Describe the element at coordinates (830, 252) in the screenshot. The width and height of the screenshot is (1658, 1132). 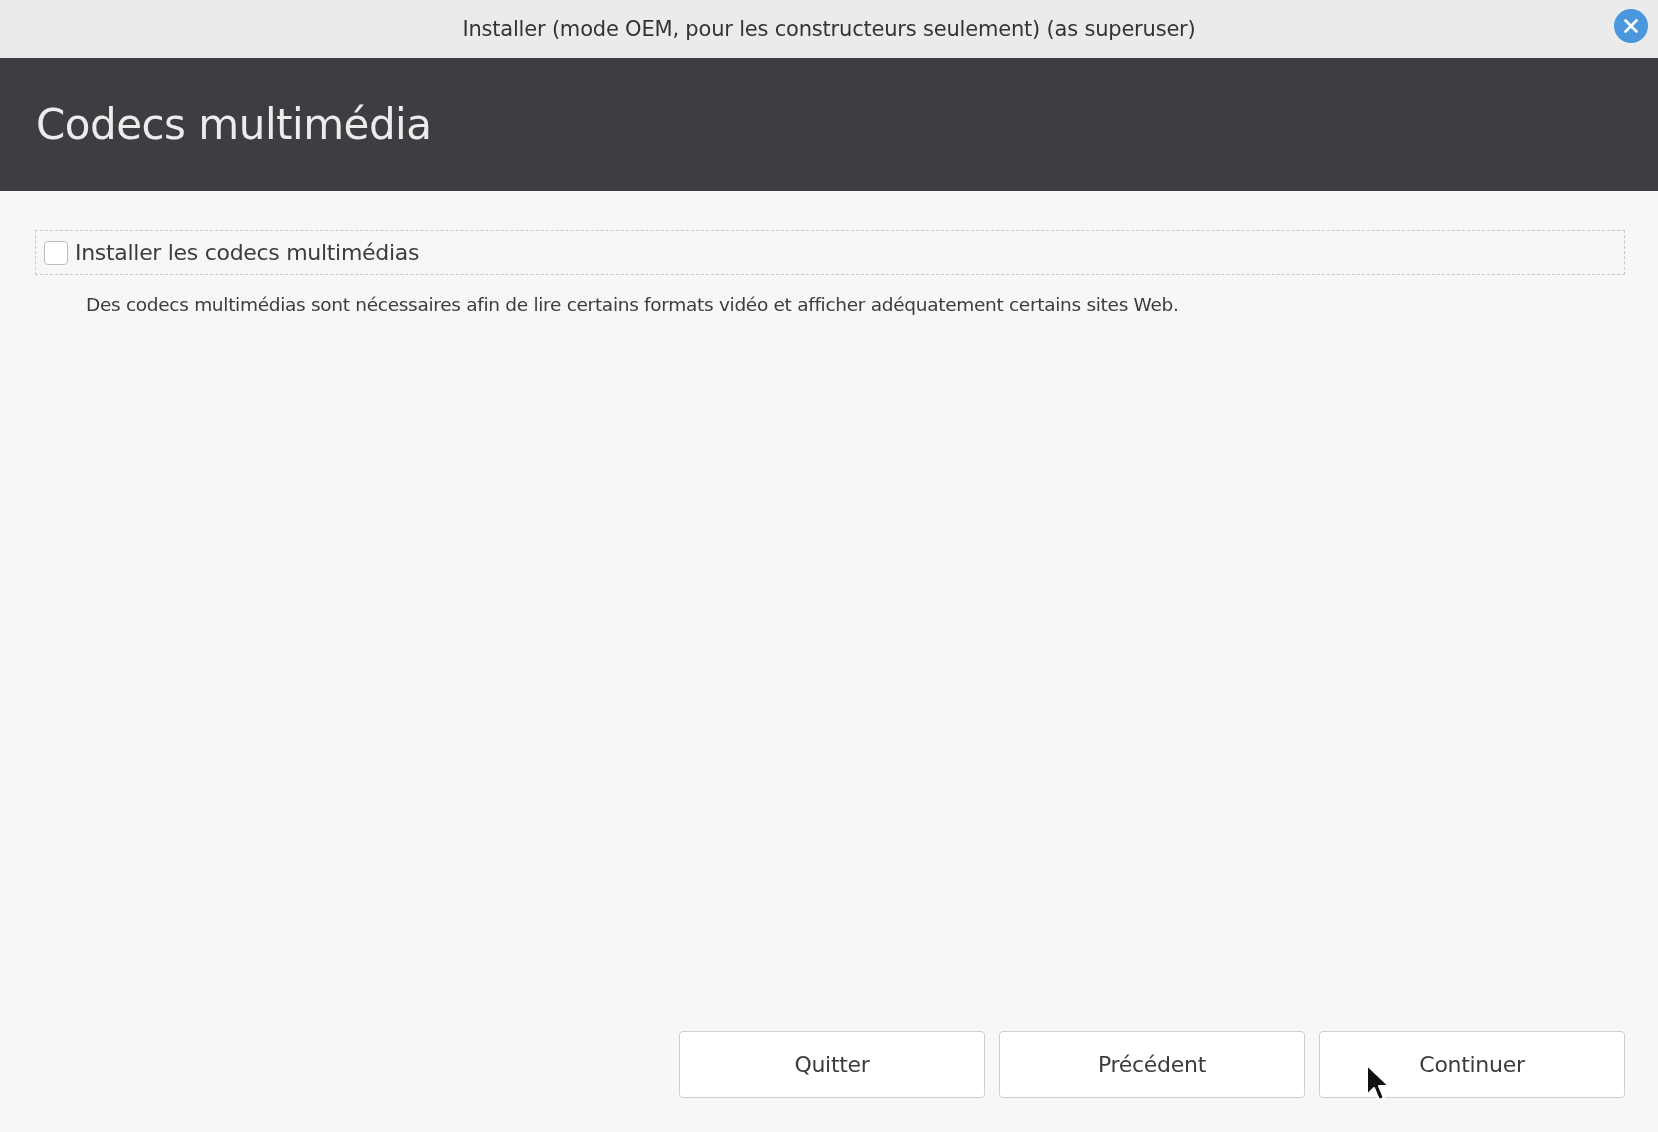
I see `codecs-option: Installer les codecs multimédias` at that location.